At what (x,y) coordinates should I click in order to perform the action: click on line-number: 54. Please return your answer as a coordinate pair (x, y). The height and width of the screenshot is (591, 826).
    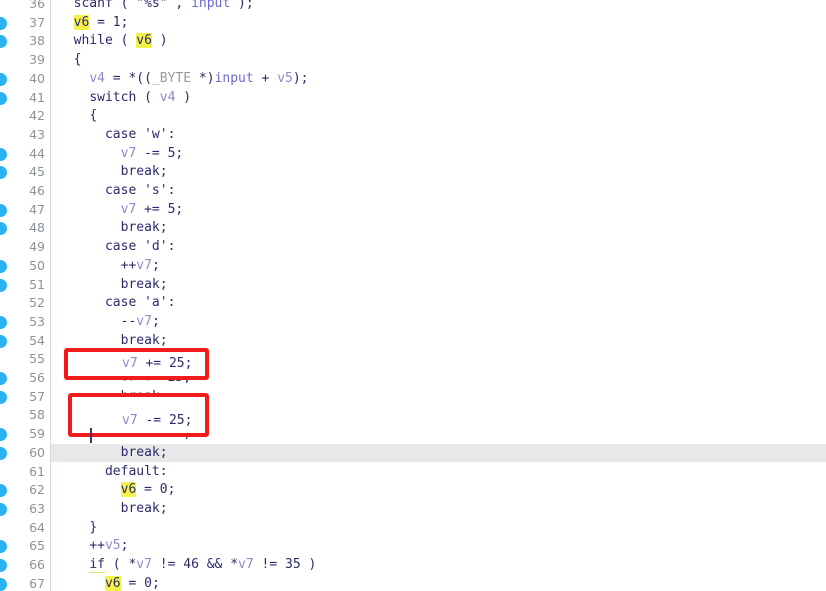
    Looking at the image, I should click on (37, 340).